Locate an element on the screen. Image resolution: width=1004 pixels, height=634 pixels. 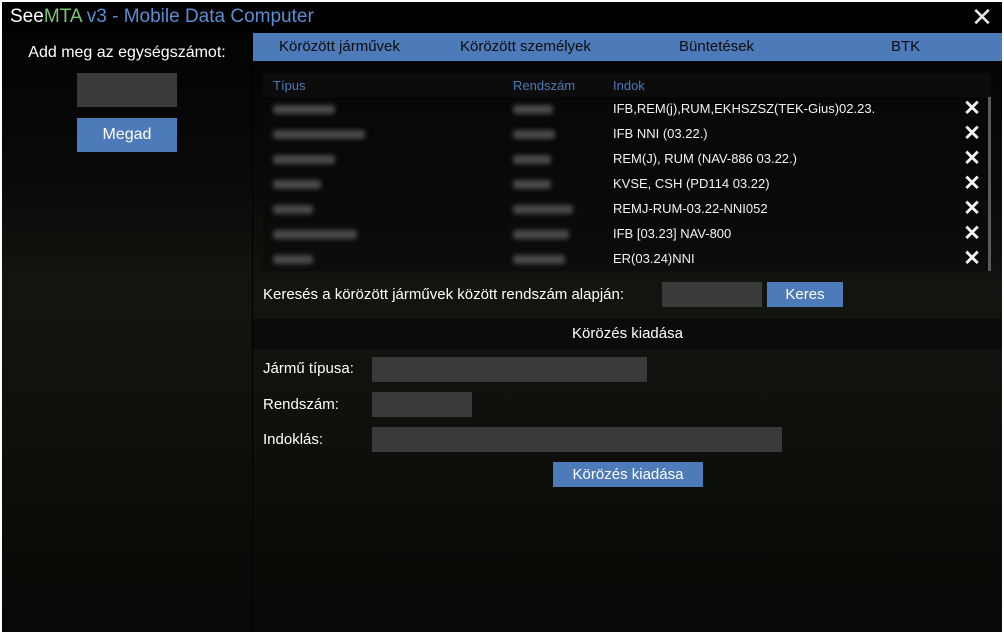
list-scrollbar is located at coordinates (989, 184).